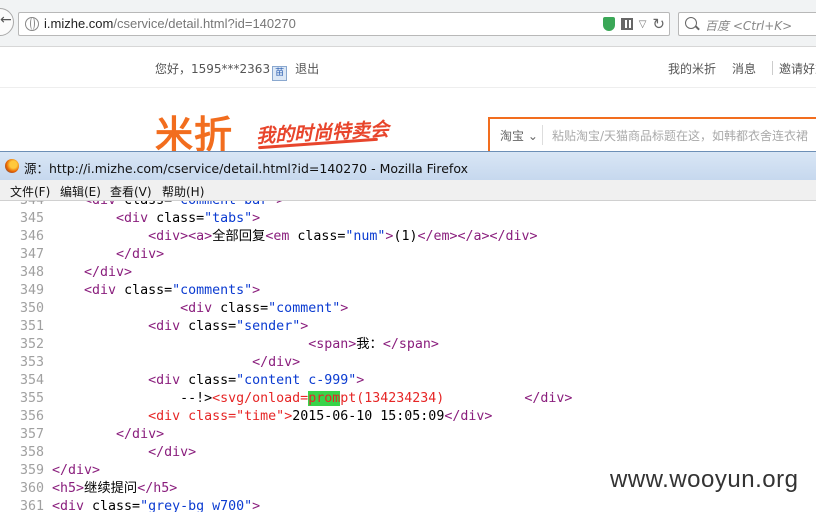 The height and width of the screenshot is (512, 816). Describe the element at coordinates (268, 326) in the screenshot. I see `code-token: "sender"` at that location.